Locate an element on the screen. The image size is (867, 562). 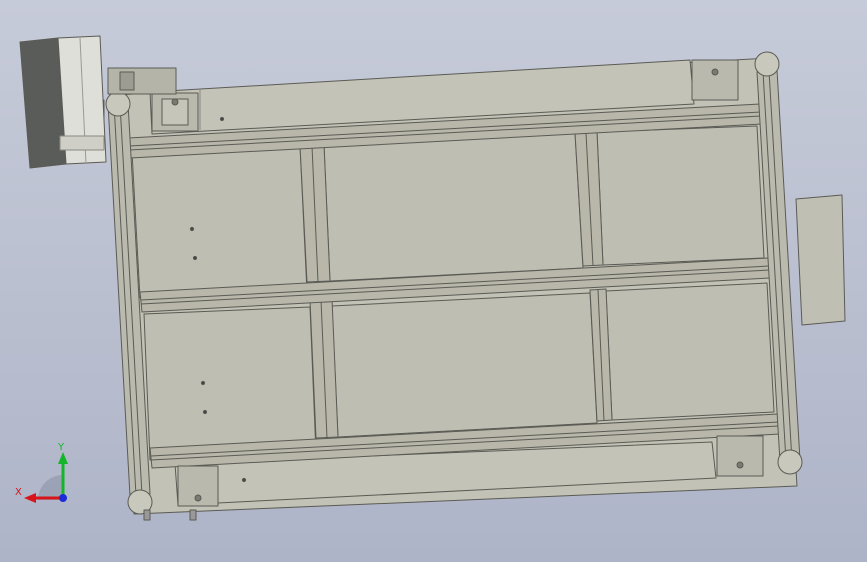
triad-base-quarter is located at coordinates (50, 487).